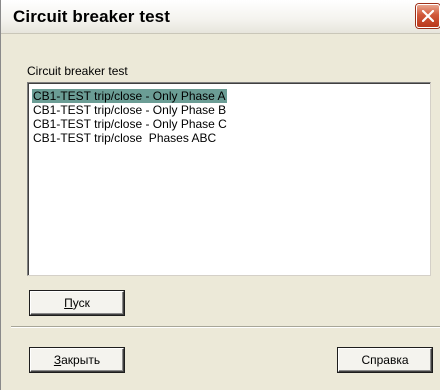  Describe the element at coordinates (124, 138) in the screenshot. I see `list-item: CB1-TEST trip/close Phases ABC` at that location.